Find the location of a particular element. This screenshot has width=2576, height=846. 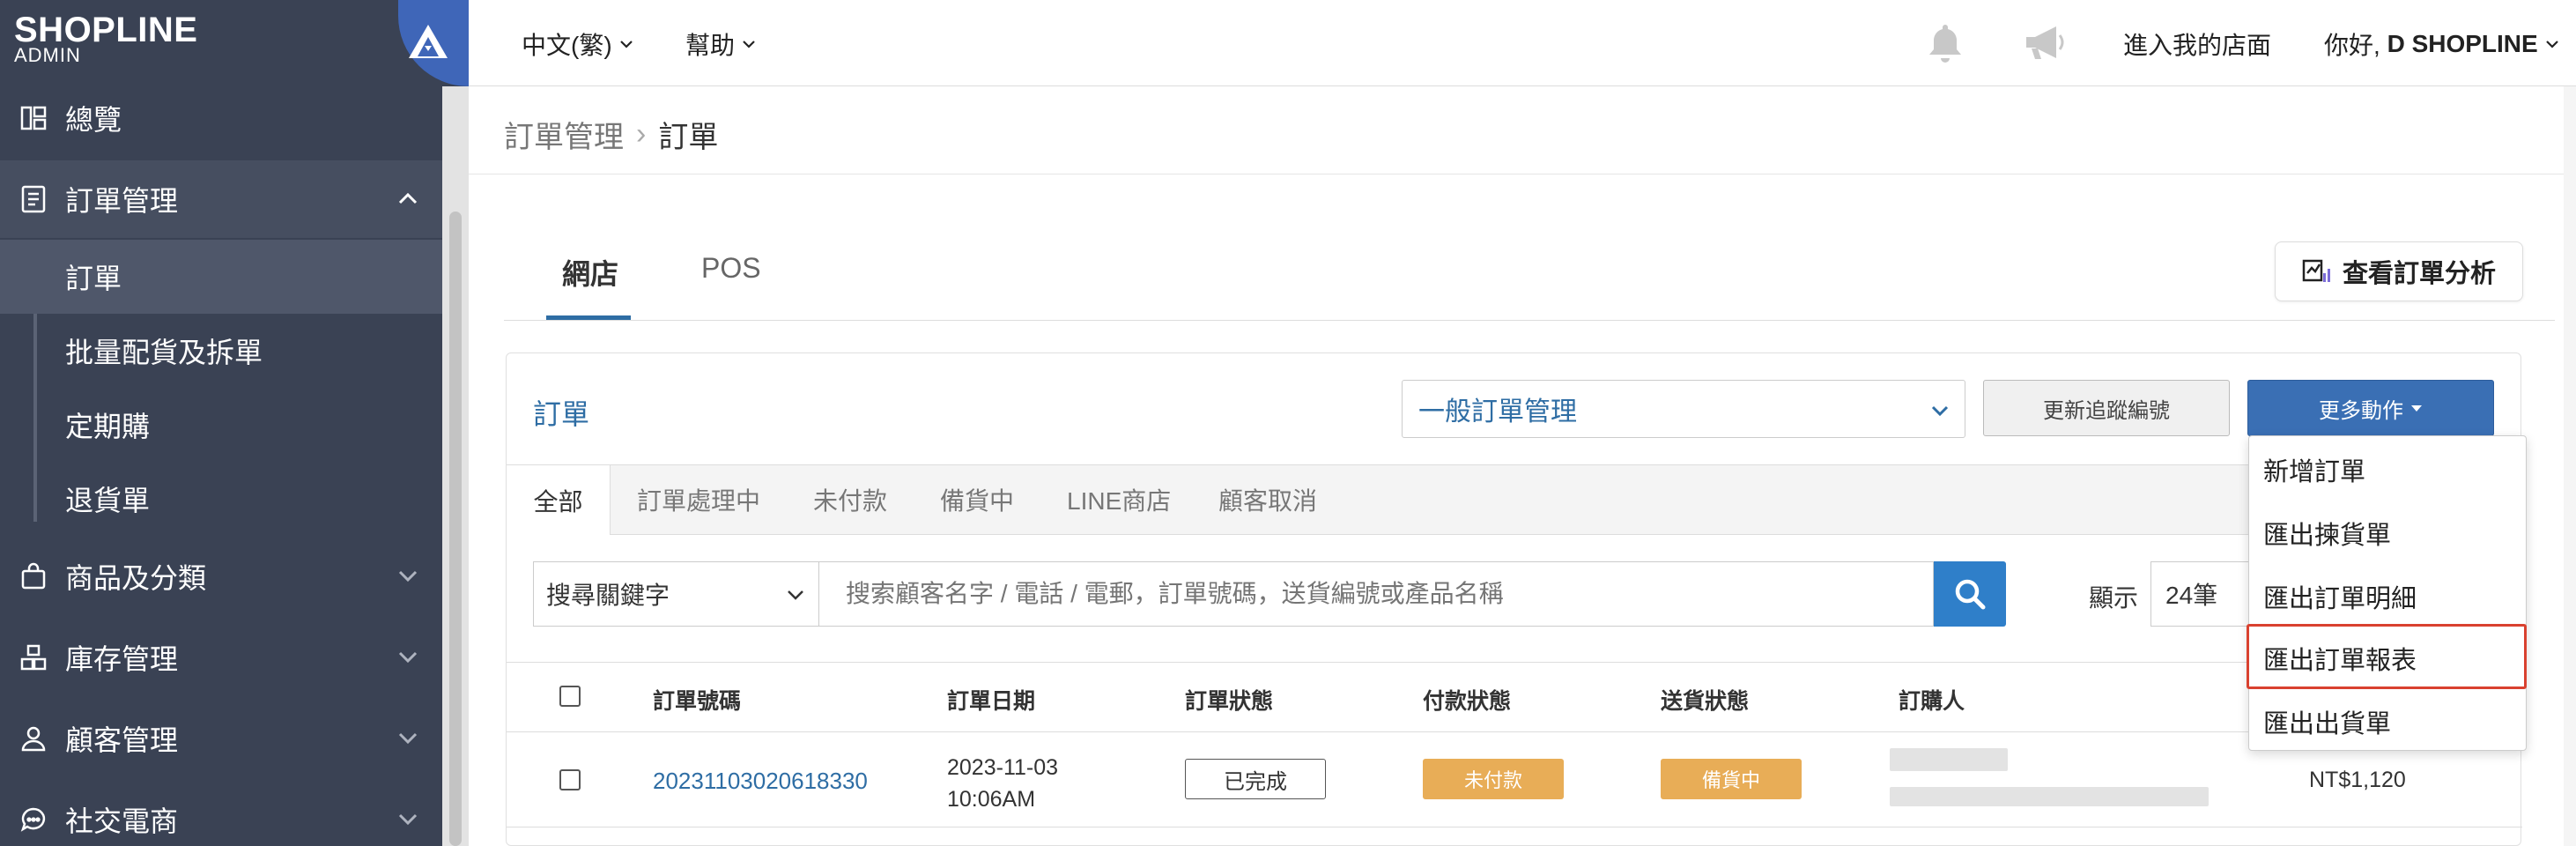

sidebar-item-customers: 顧客管理 is located at coordinates (221, 738).